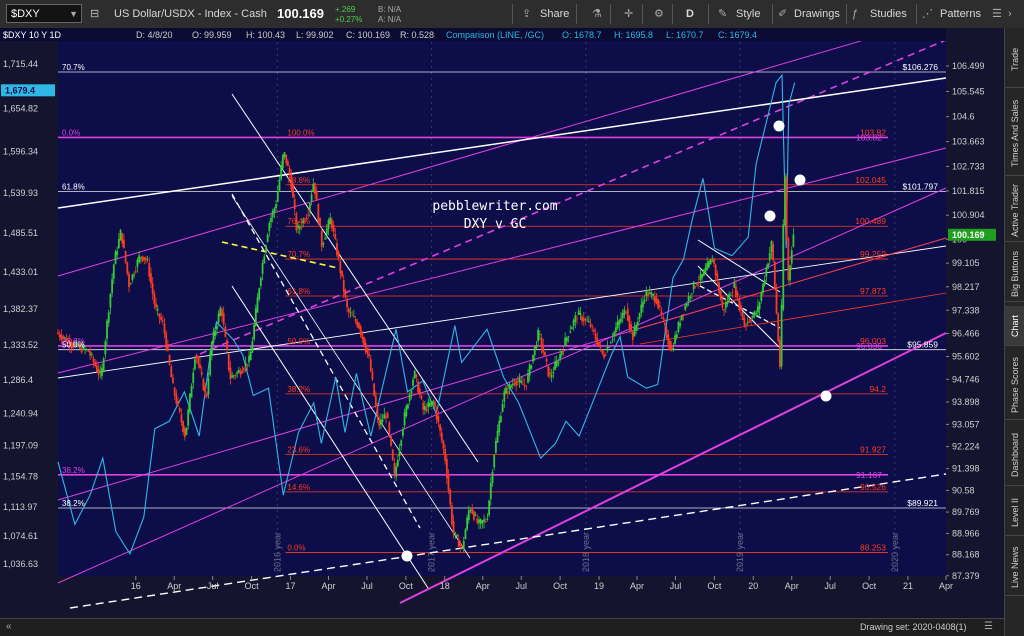  What do you see at coordinates (1014, 568) in the screenshot?
I see `side-tab-live-news: Live News` at bounding box center [1014, 568].